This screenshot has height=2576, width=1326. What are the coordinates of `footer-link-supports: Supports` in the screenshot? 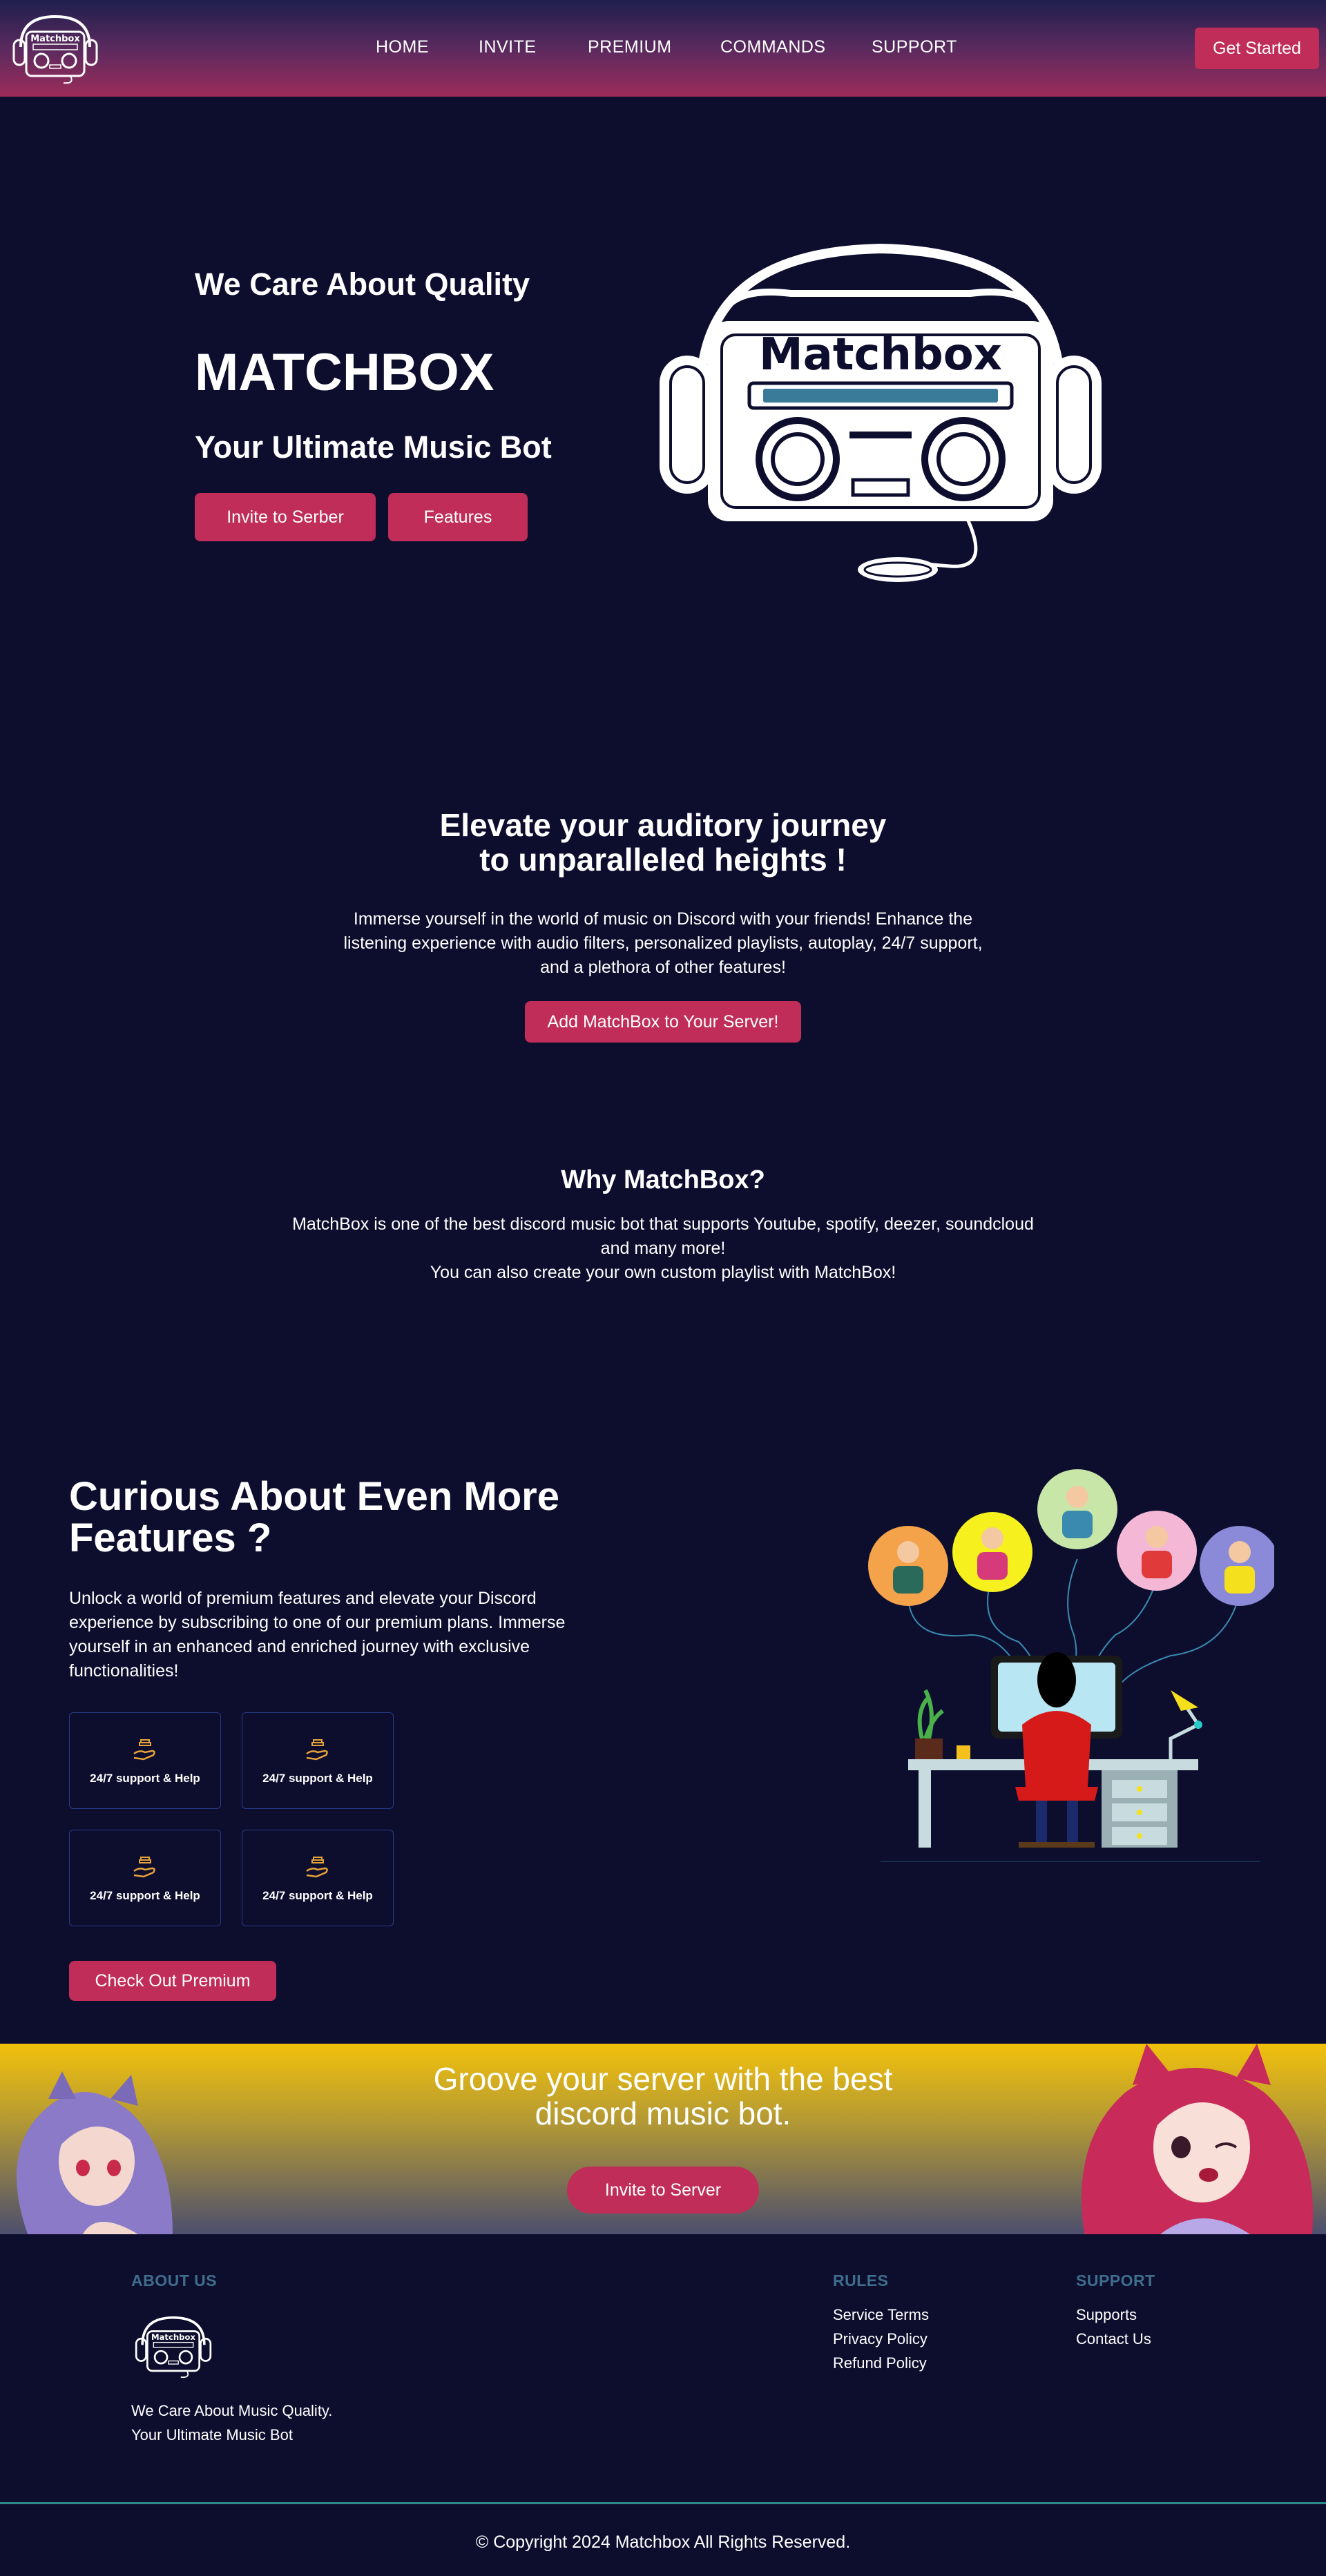 It's located at (1106, 2315).